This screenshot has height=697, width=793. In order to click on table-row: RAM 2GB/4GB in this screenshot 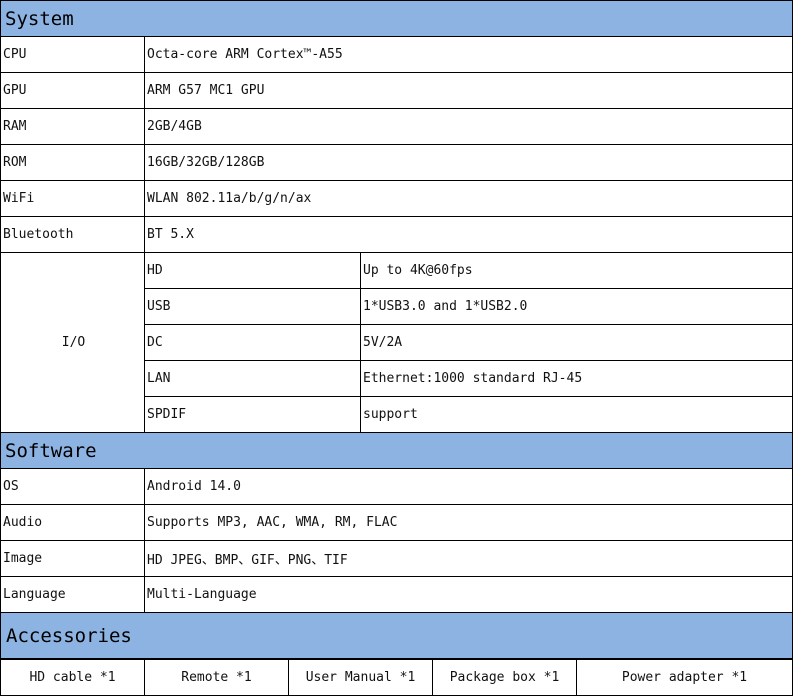, I will do `click(396, 126)`.